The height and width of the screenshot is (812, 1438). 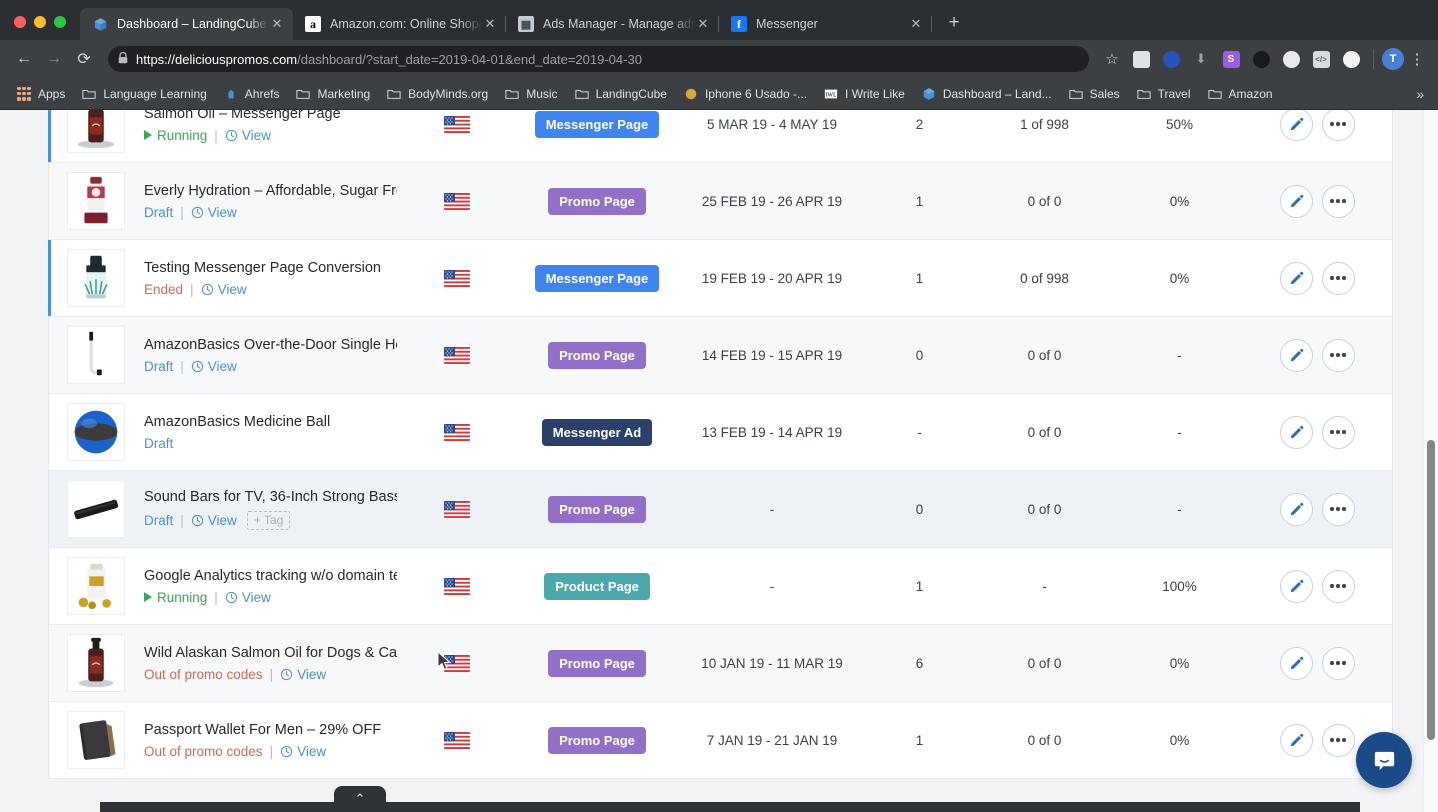 I want to click on tab-ads-manager: ▦ Ads Manager - Manage ads - ( ✕, so click(x=612, y=24).